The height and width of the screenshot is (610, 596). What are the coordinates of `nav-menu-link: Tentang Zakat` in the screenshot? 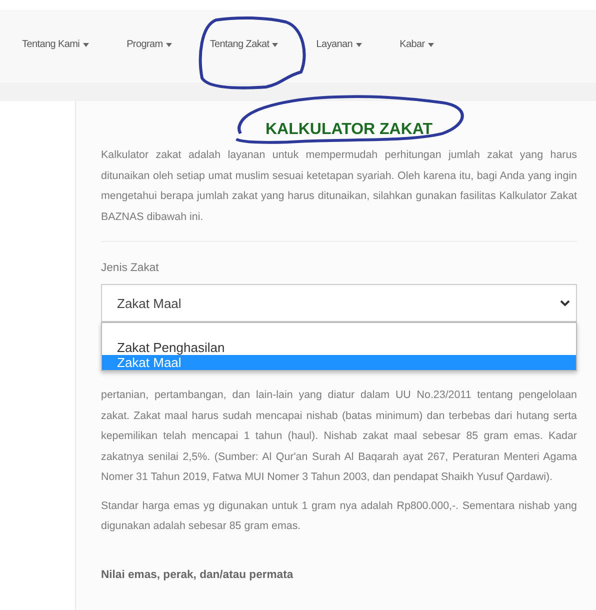 It's located at (244, 44).